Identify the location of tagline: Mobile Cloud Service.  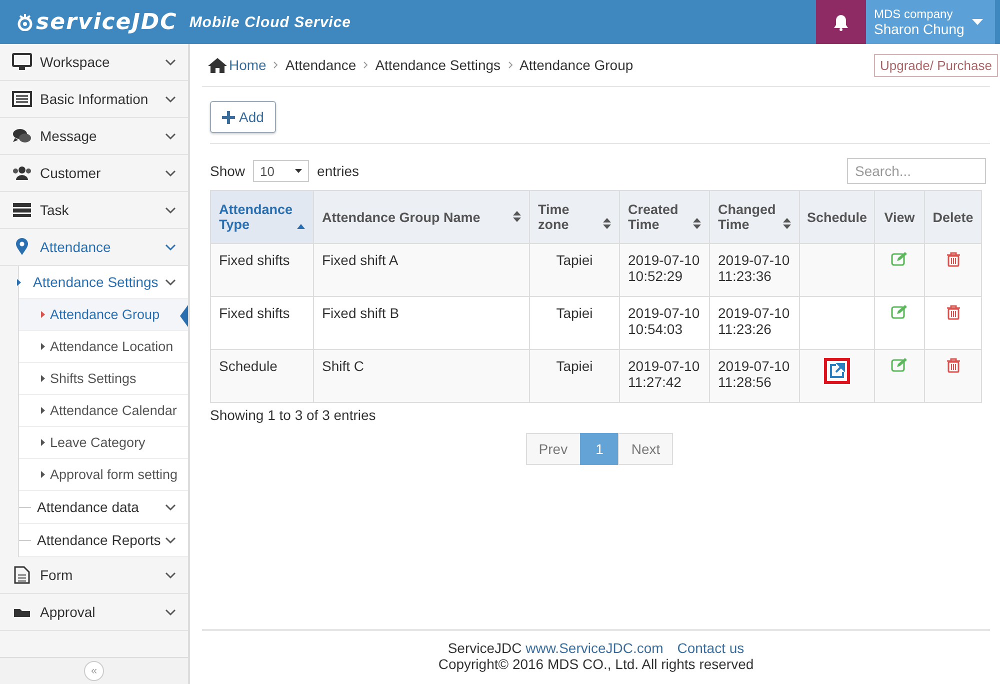
(270, 22).